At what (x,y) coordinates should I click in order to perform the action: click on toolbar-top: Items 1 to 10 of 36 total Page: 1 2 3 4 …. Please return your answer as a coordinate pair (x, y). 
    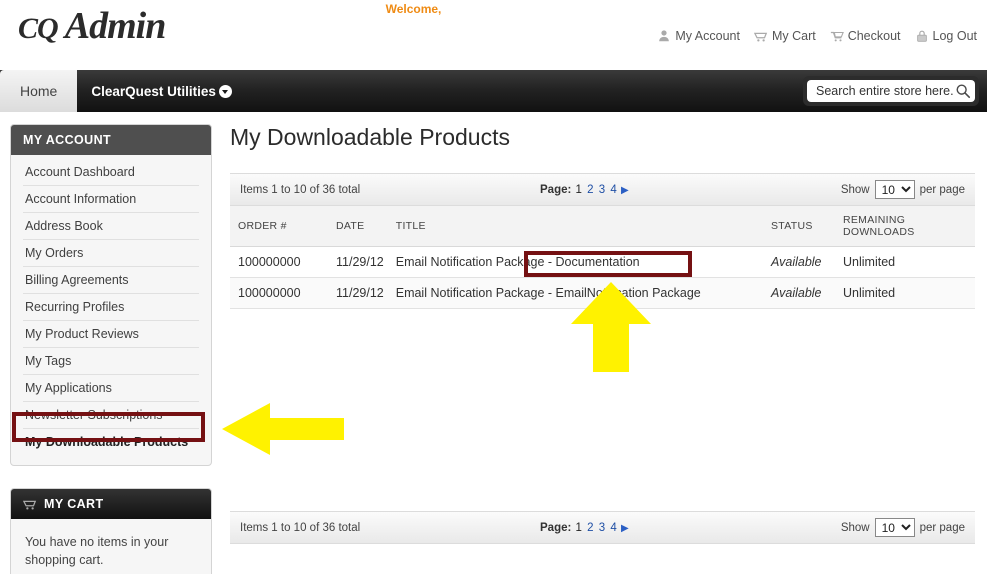
    Looking at the image, I should click on (602, 189).